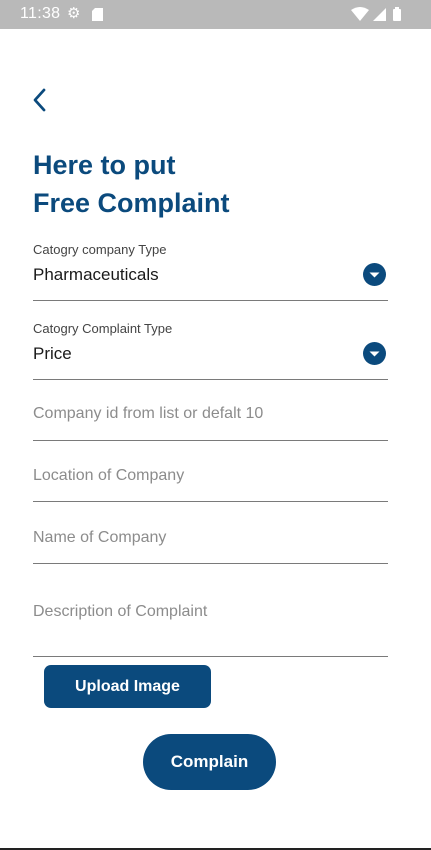 The width and height of the screenshot is (431, 850). Describe the element at coordinates (131, 184) in the screenshot. I see `page-title: Here to put Free Complaint` at that location.